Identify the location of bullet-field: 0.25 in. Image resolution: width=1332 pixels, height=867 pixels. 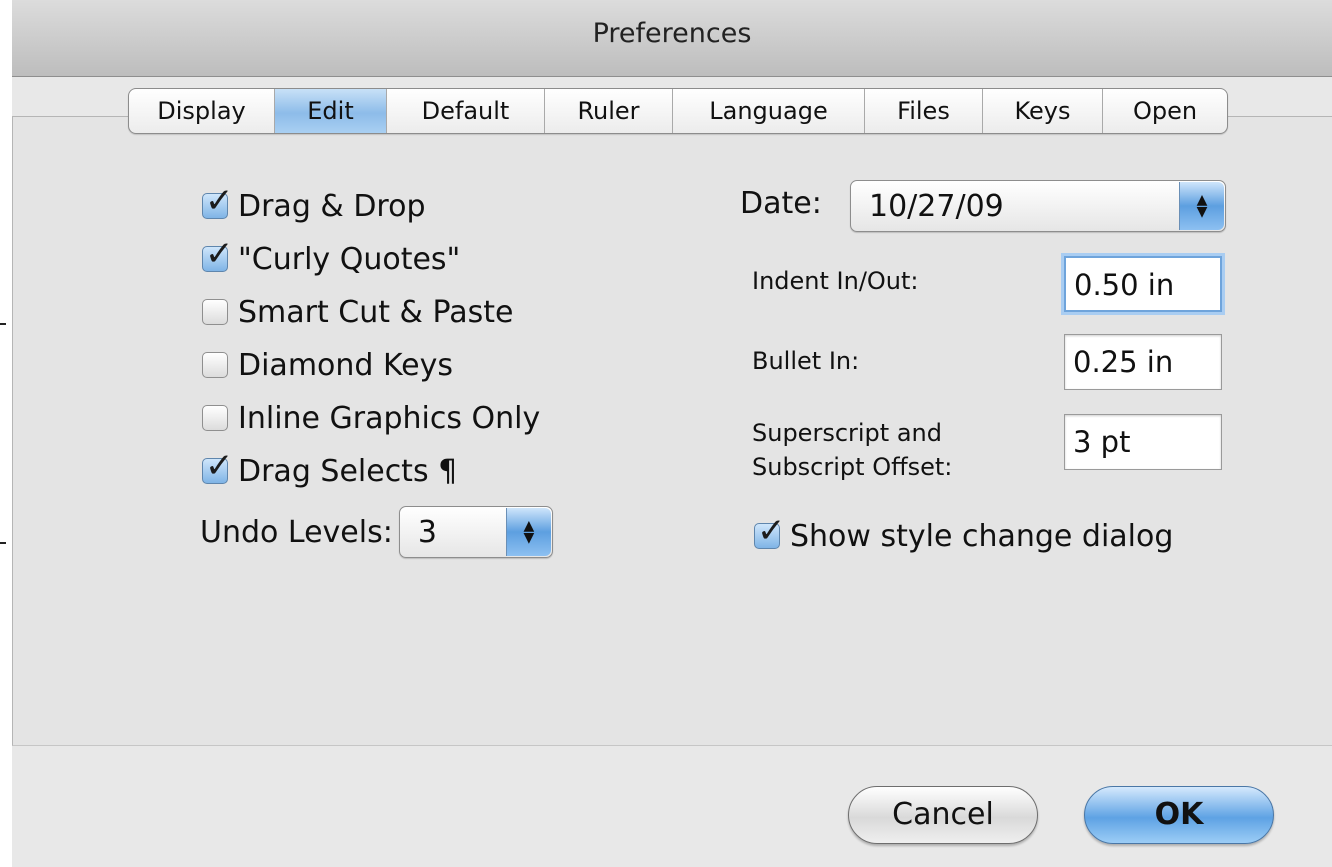
(1143, 362).